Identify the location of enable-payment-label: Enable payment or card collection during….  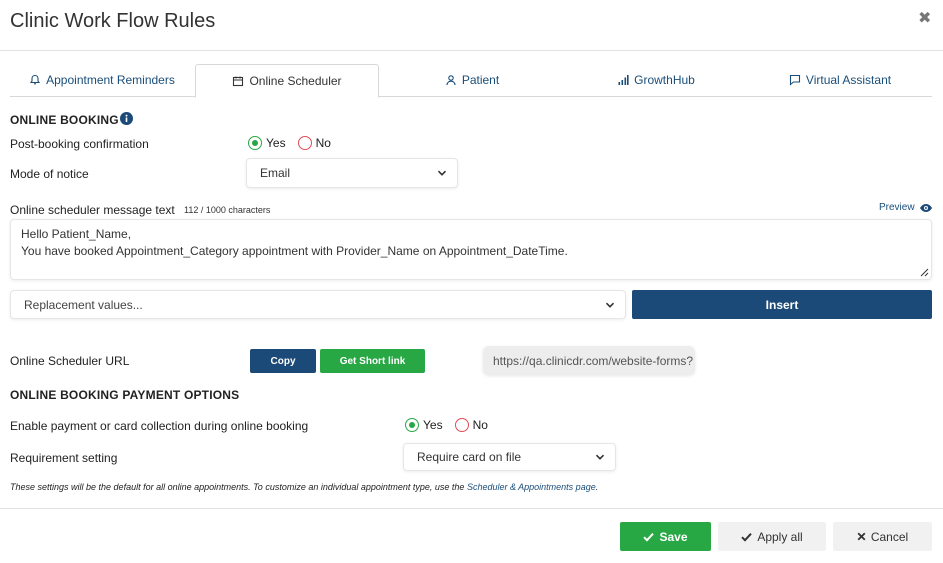
(159, 426).